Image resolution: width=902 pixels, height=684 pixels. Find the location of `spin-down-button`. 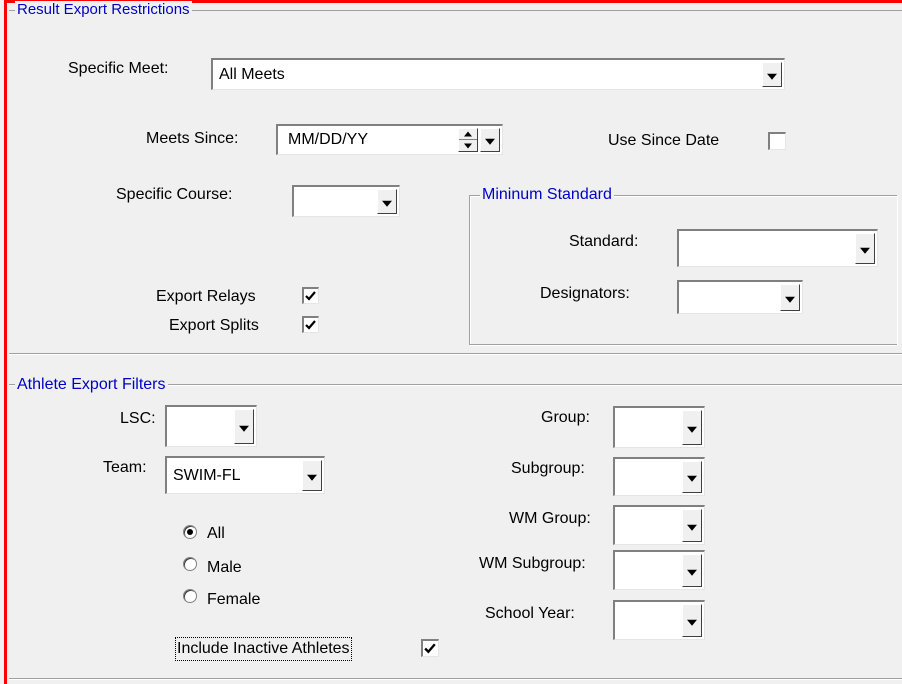

spin-down-button is located at coordinates (468, 145).